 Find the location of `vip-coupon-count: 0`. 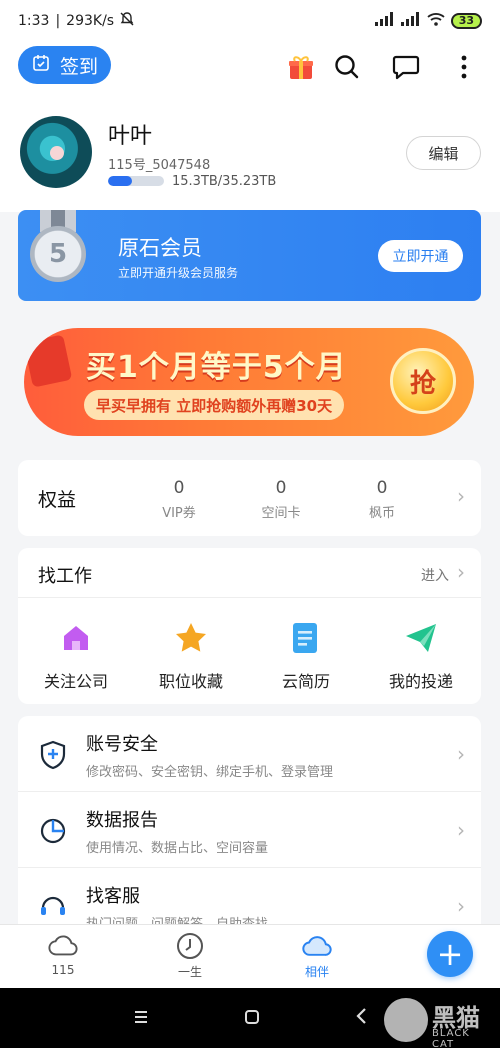

vip-coupon-count: 0 is located at coordinates (179, 488).